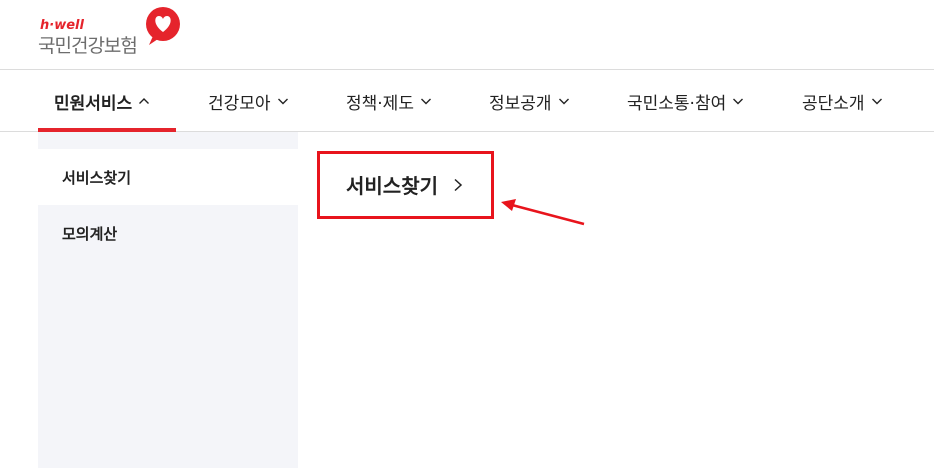  What do you see at coordinates (163, 26) in the screenshot?
I see `heart-logo-icon` at bounding box center [163, 26].